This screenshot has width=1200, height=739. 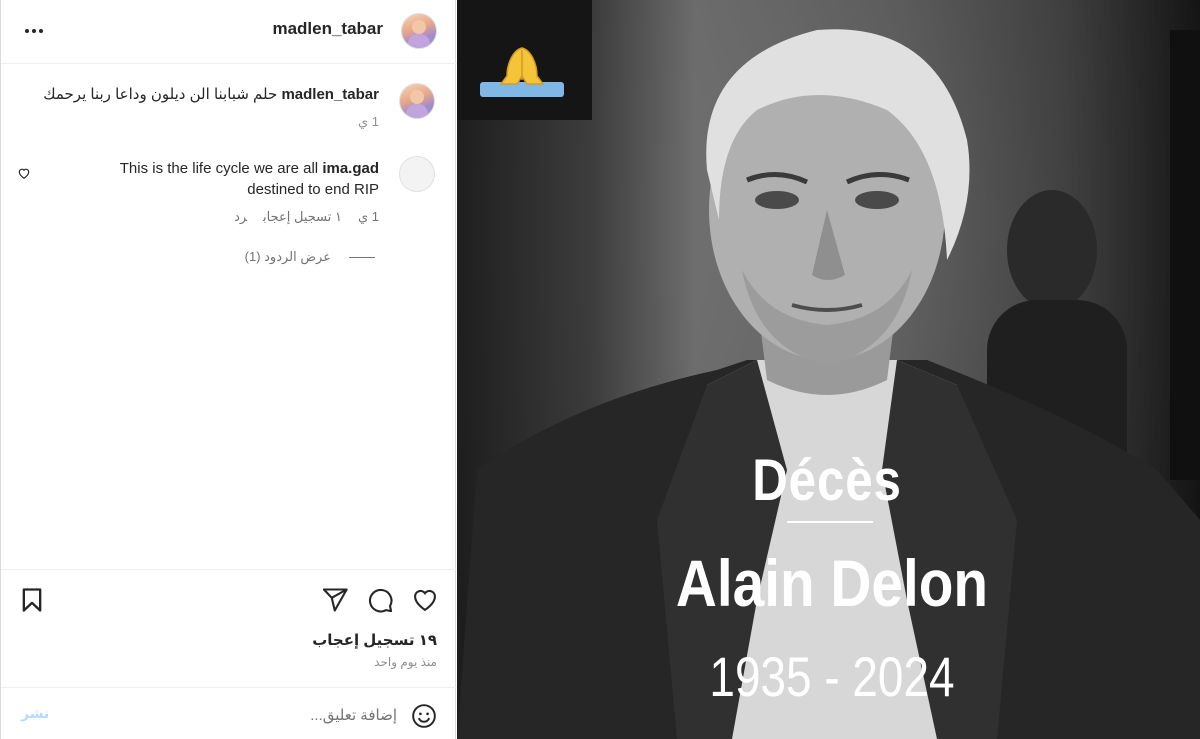 What do you see at coordinates (425, 600) in the screenshot?
I see `heart-icon` at bounding box center [425, 600].